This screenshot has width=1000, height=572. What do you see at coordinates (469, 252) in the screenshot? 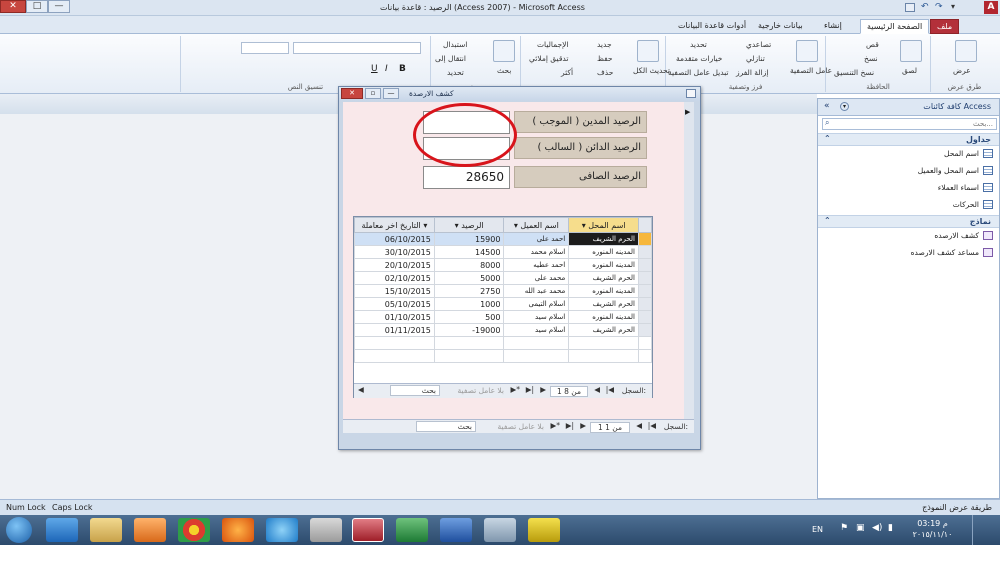
I see `cell-balance: 14500` at bounding box center [469, 252].